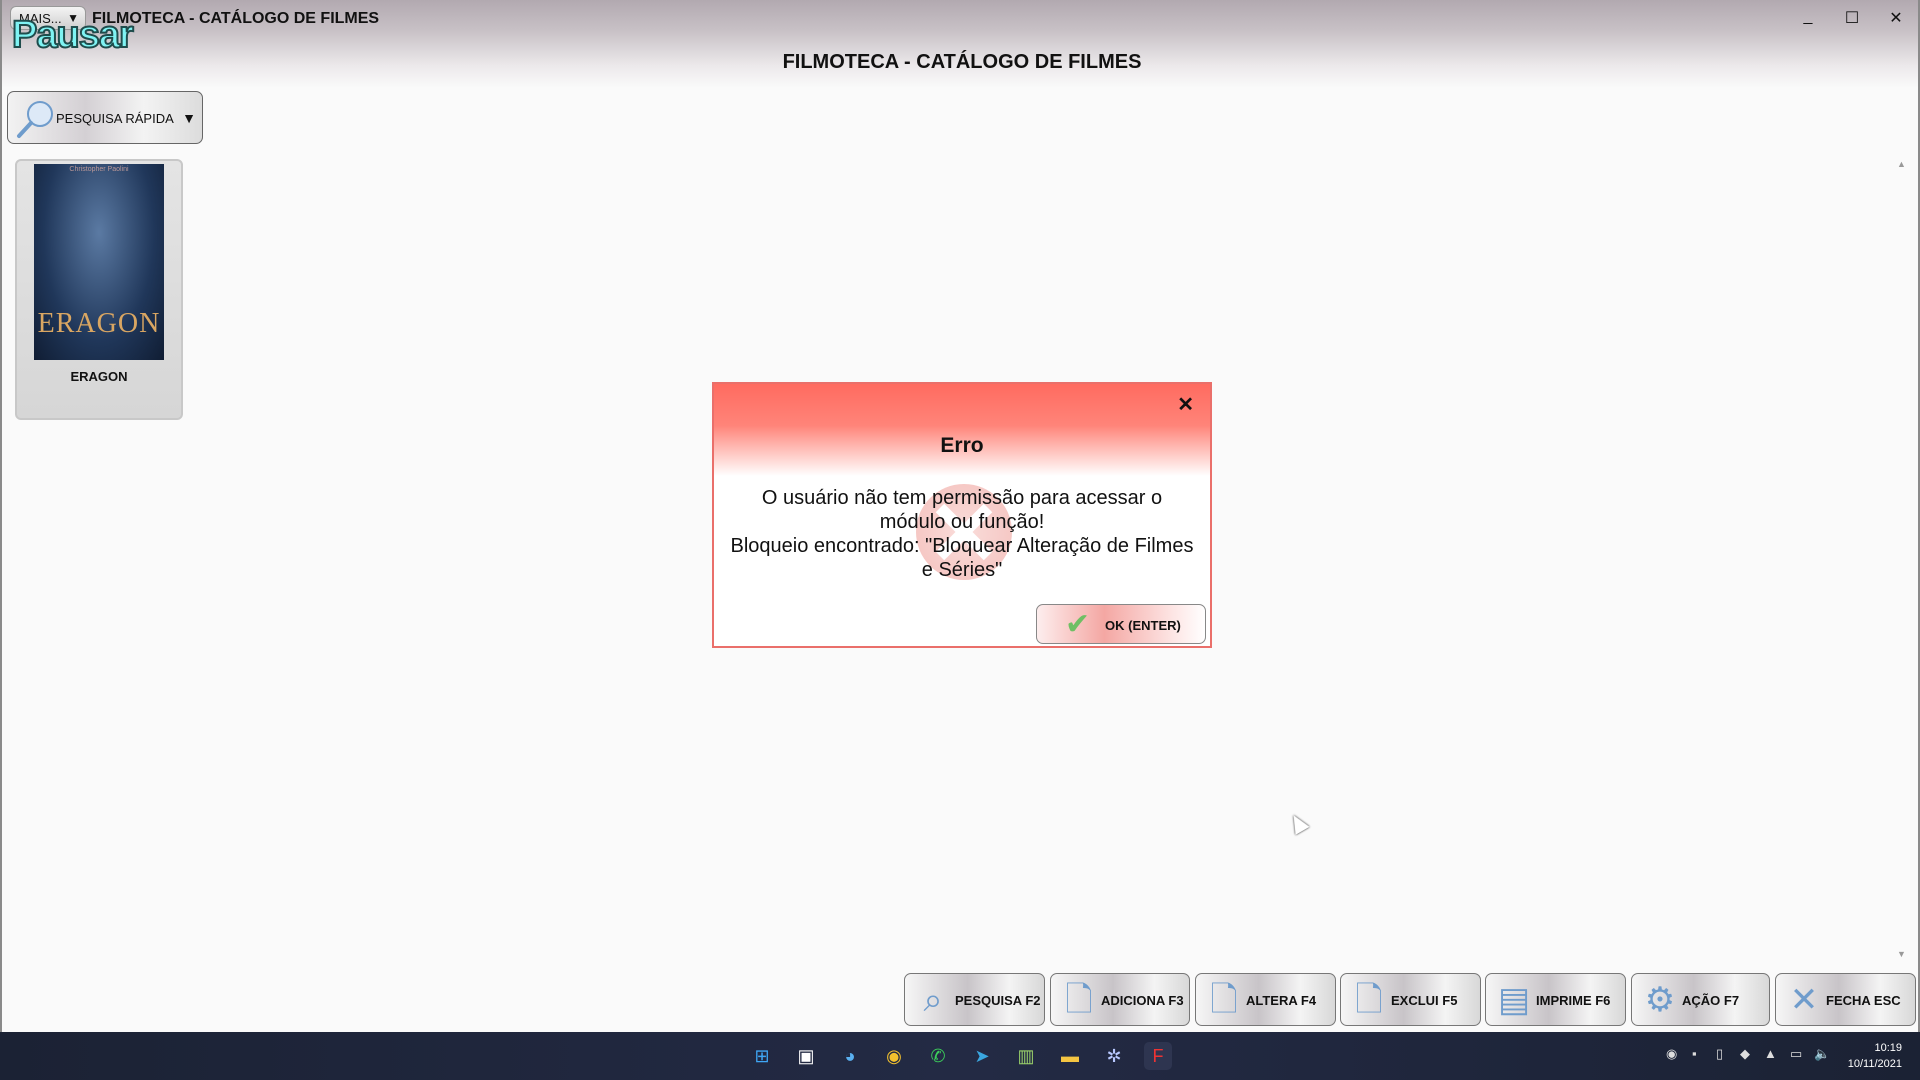  What do you see at coordinates (1114, 1056) in the screenshot?
I see `settings-icon: ✲` at bounding box center [1114, 1056].